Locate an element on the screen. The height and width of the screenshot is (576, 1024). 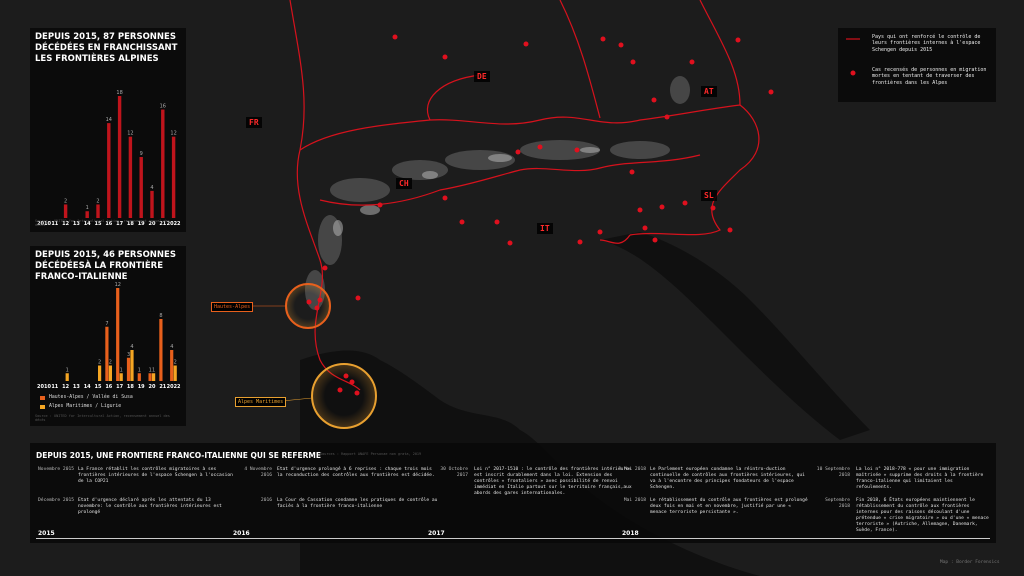
chart2-value-label-a: 1 is located at coordinates (139, 370).